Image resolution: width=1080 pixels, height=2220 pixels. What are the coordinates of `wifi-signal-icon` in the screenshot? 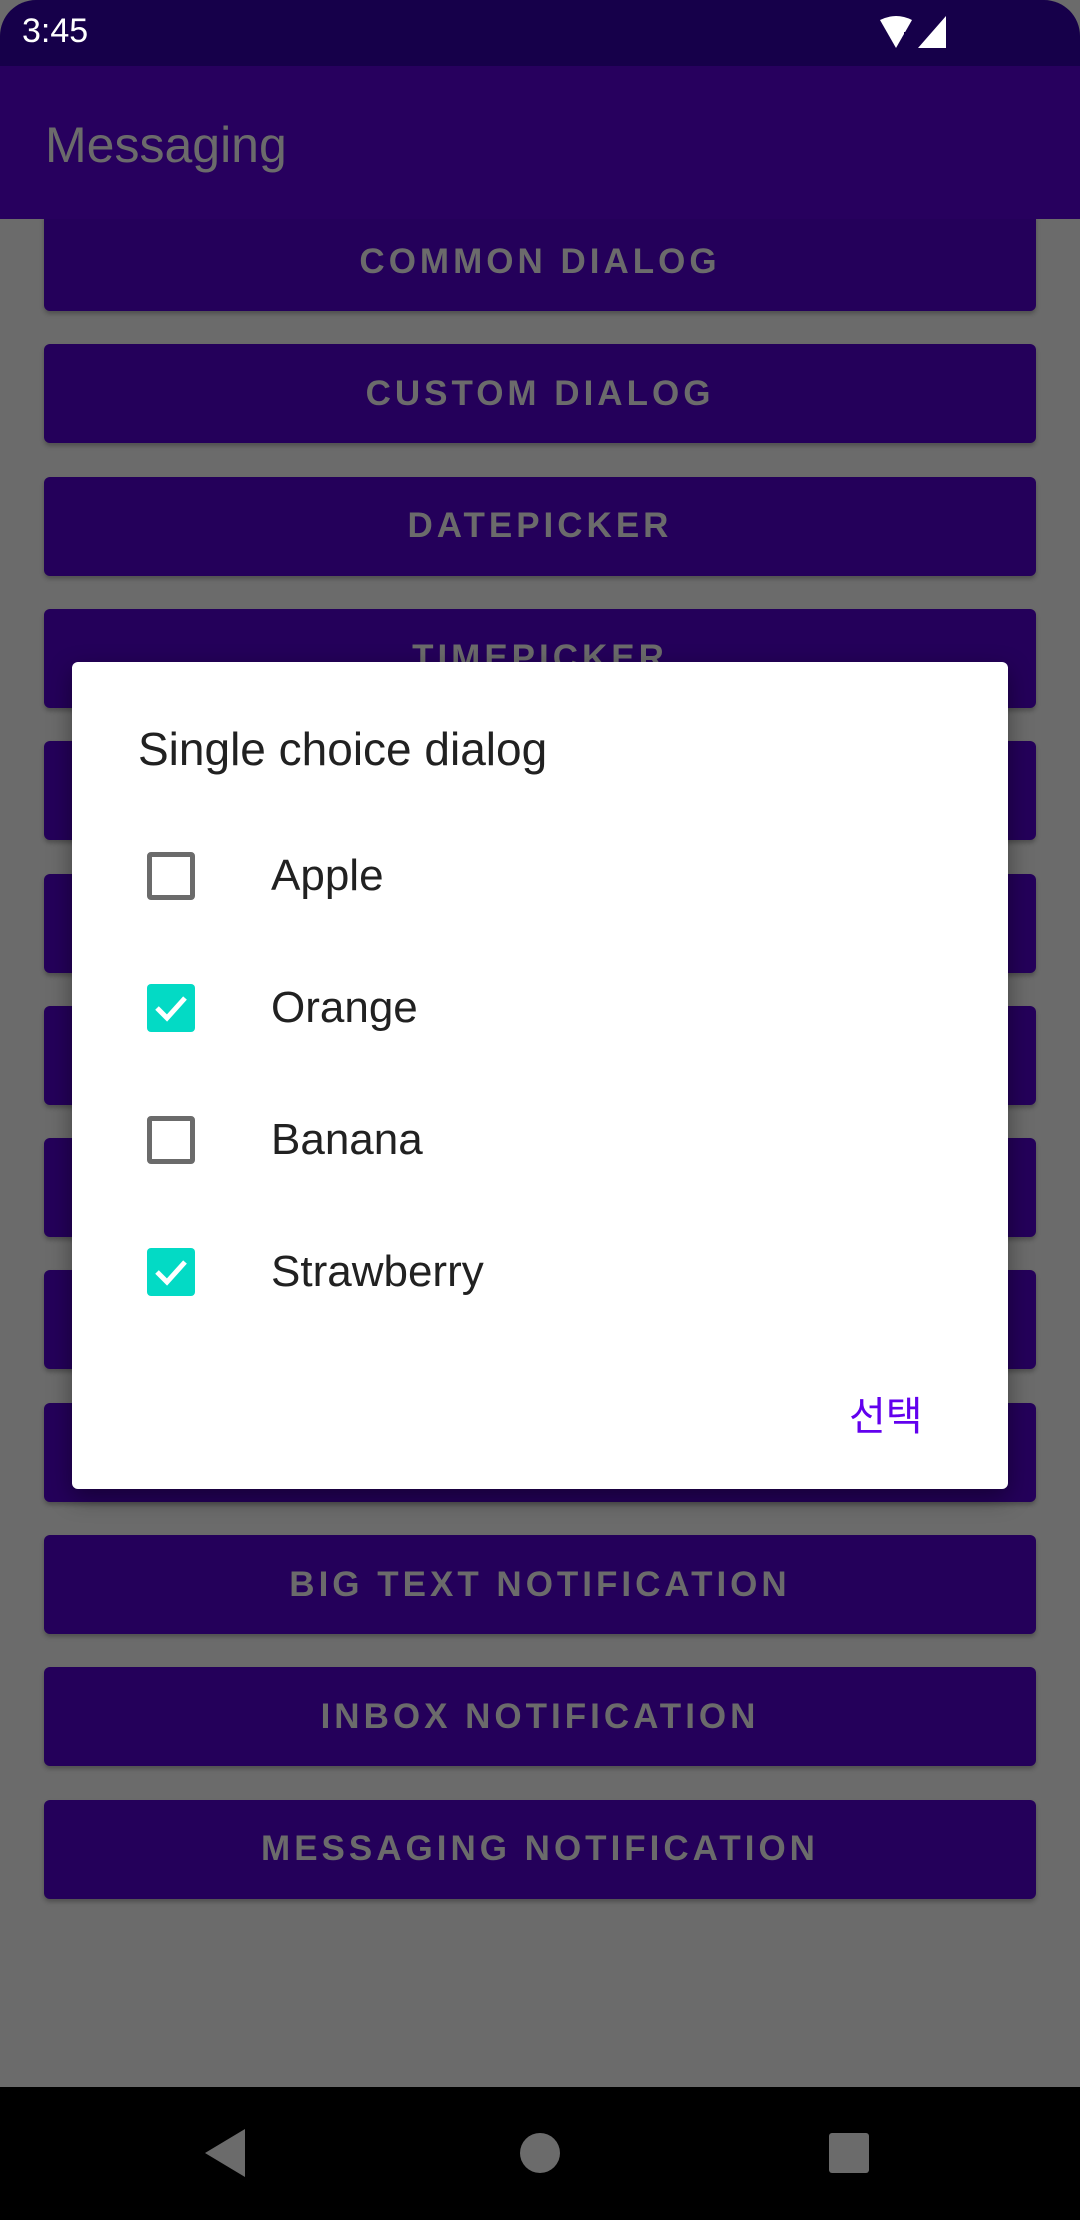 It's located at (913, 32).